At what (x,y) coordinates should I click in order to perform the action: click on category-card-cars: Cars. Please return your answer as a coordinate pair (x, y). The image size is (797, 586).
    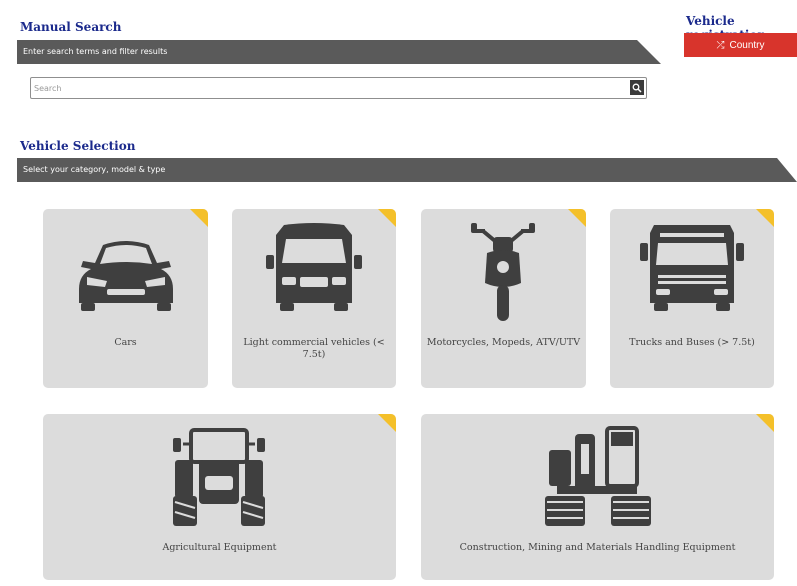
    Looking at the image, I should click on (125, 298).